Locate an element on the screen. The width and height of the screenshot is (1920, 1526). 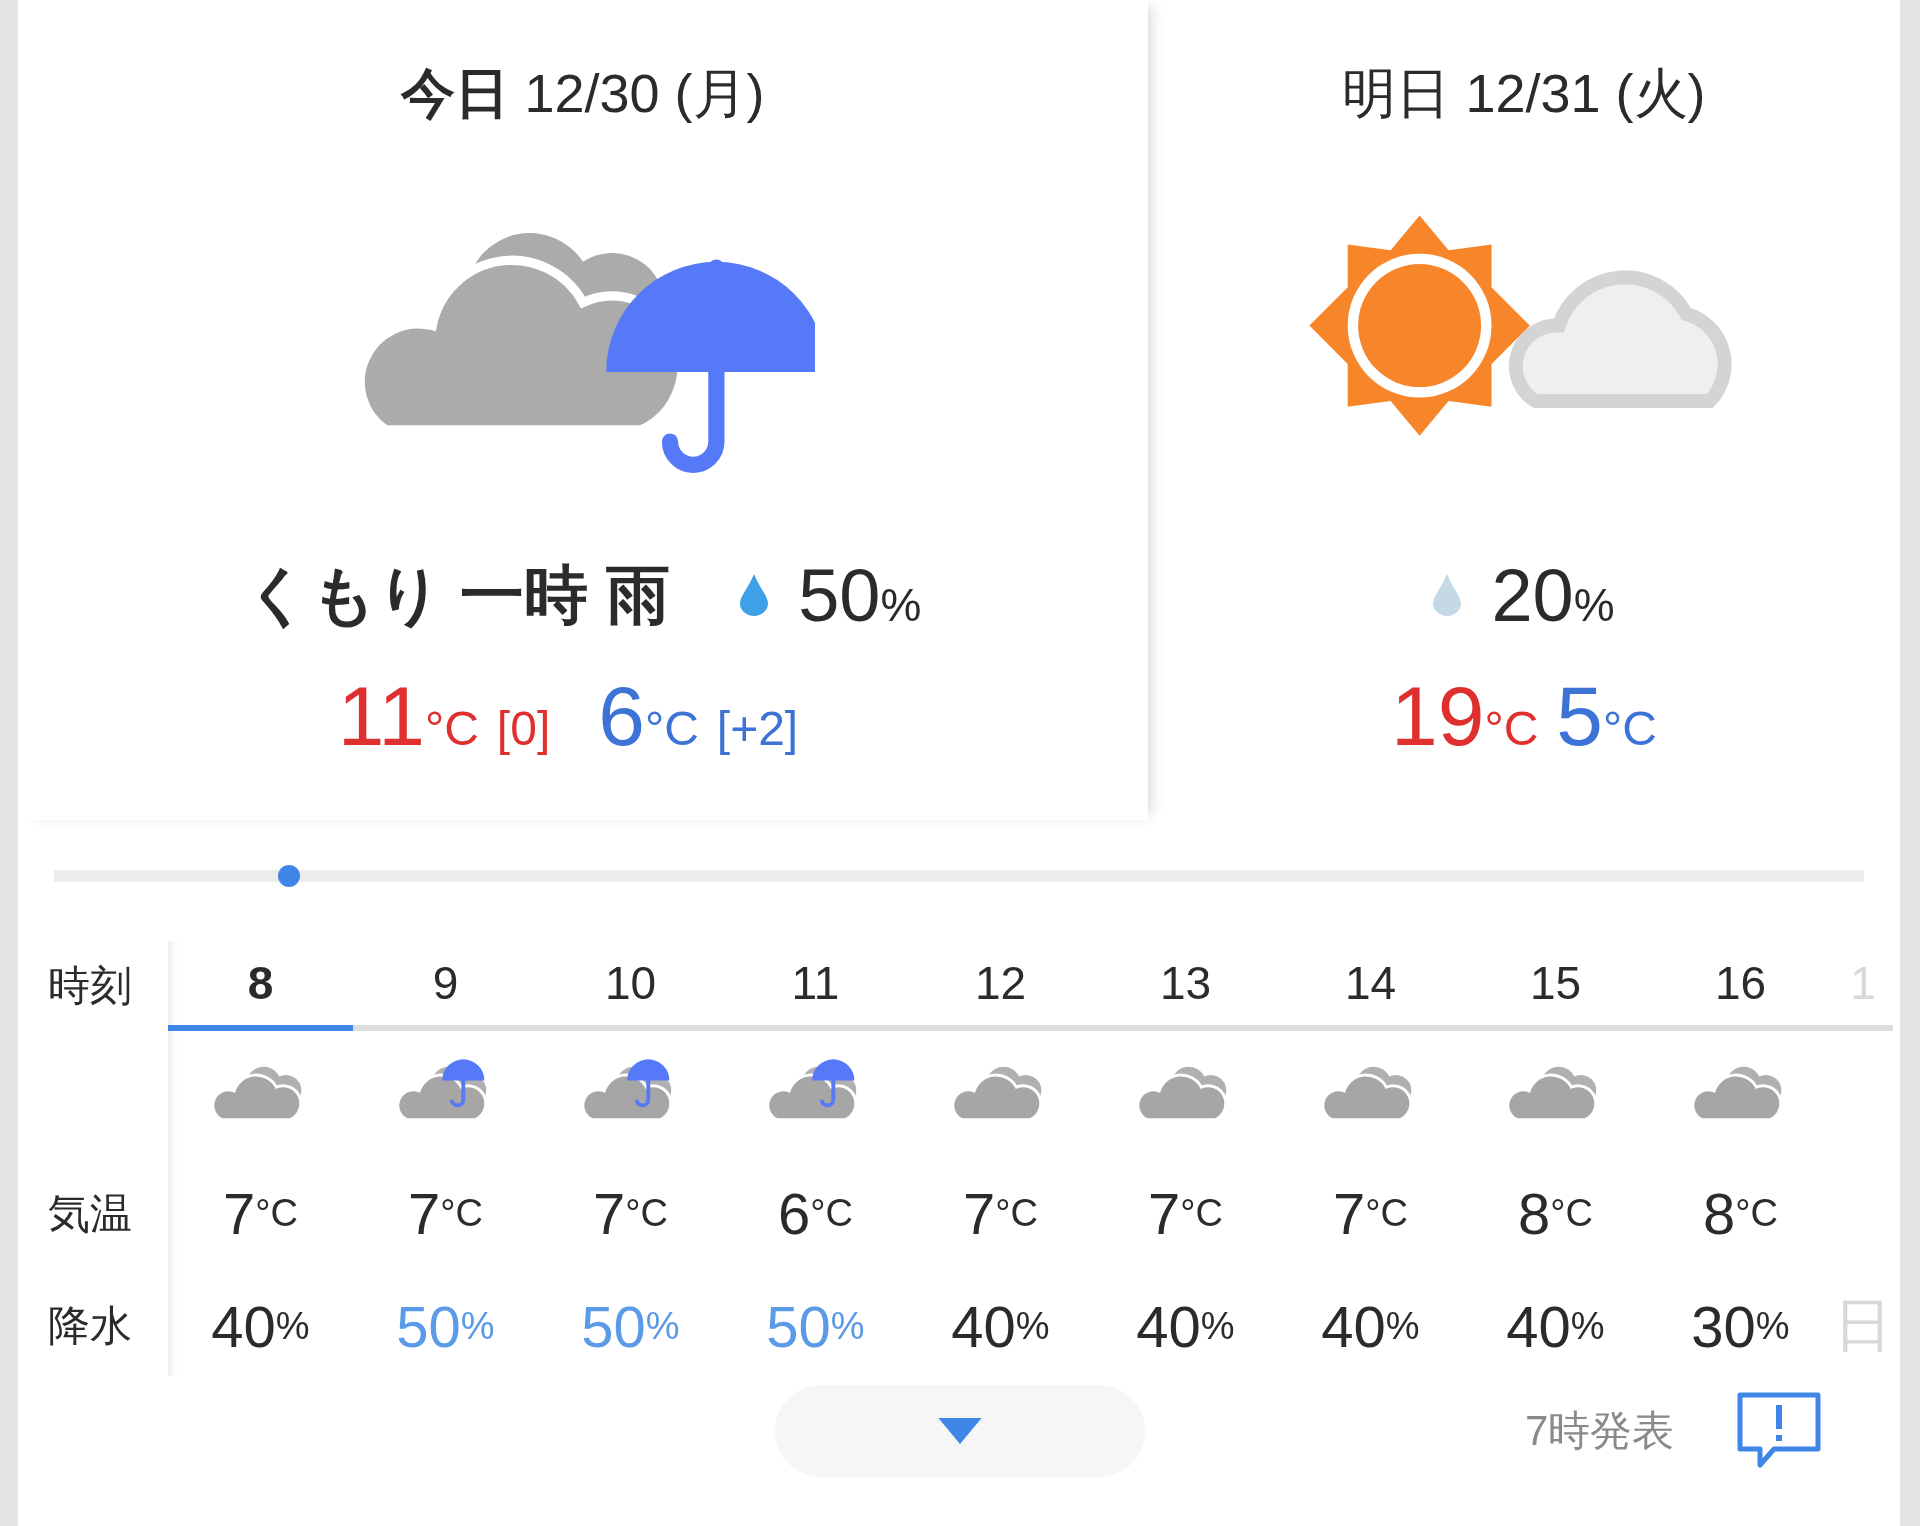
precip-chance: 50% is located at coordinates (860, 595).